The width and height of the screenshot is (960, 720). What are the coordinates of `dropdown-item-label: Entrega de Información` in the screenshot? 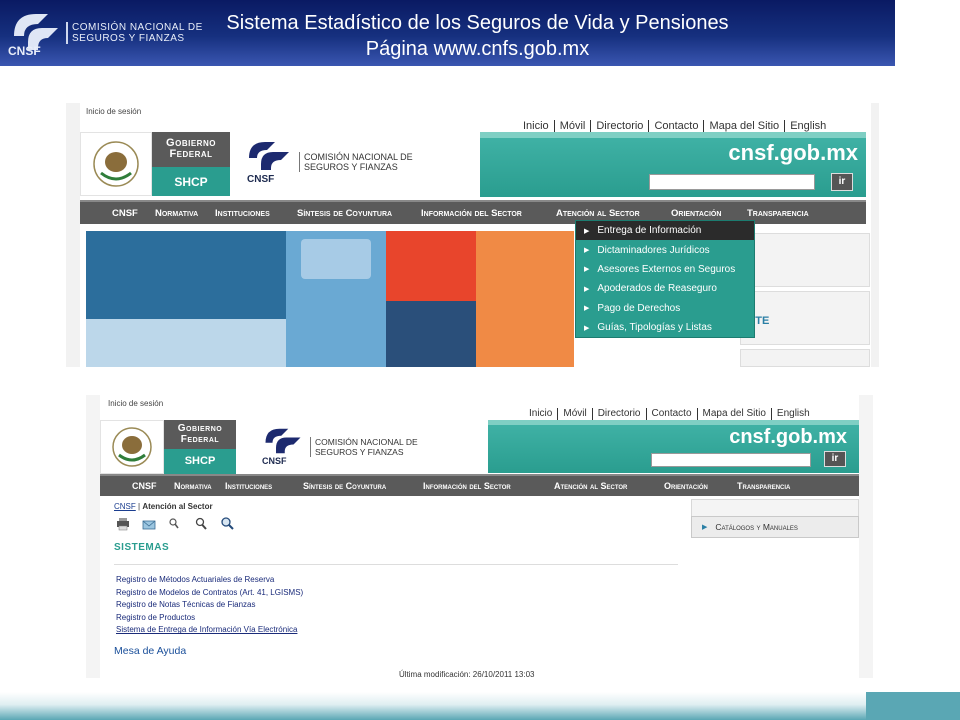 It's located at (649, 231).